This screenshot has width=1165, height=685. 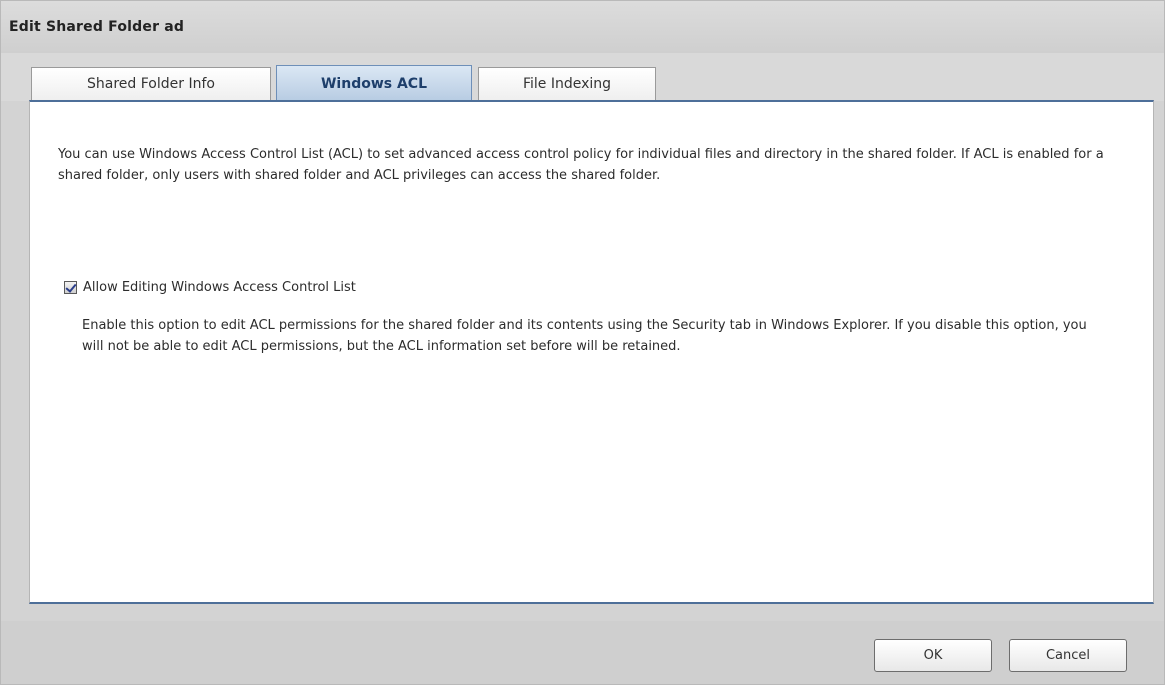 I want to click on cancel-button: Cancel, so click(x=1068, y=655).